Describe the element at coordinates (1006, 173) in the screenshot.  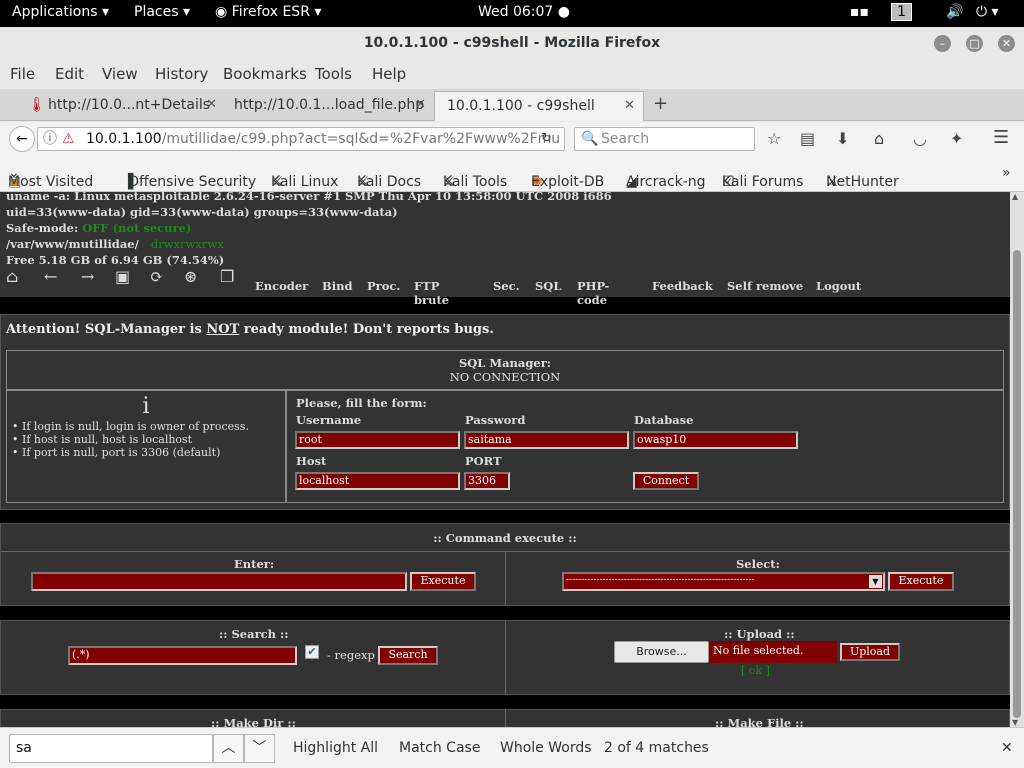
I see `bookmarks-overflow-icon: »` at that location.